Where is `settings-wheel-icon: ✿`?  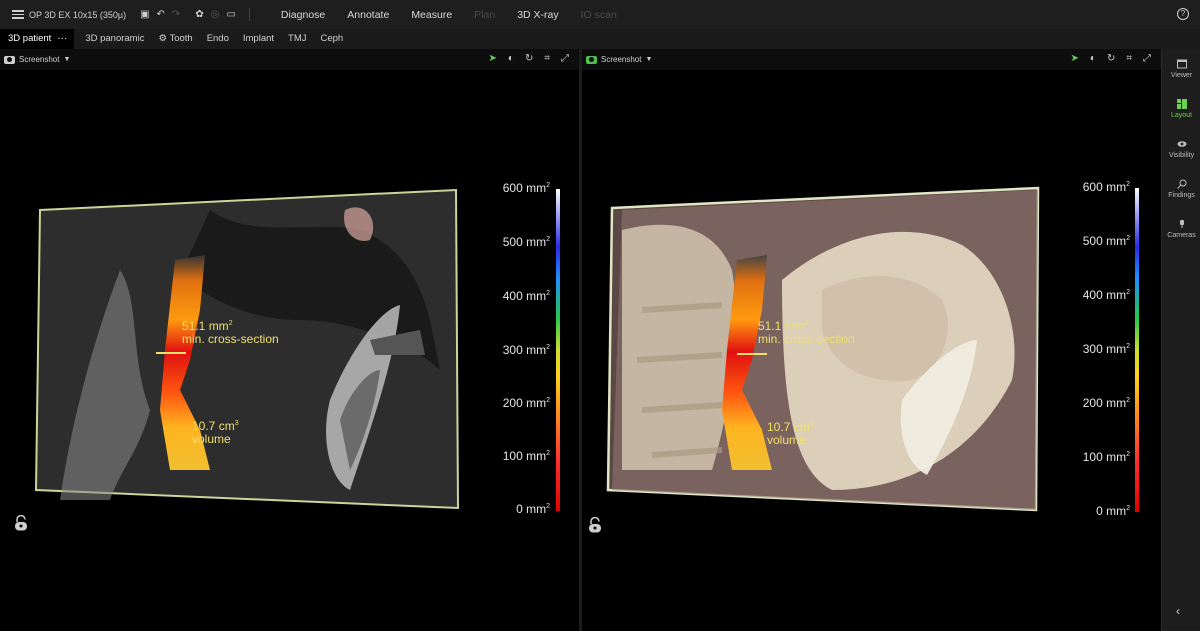 settings-wheel-icon: ✿ is located at coordinates (199, 14).